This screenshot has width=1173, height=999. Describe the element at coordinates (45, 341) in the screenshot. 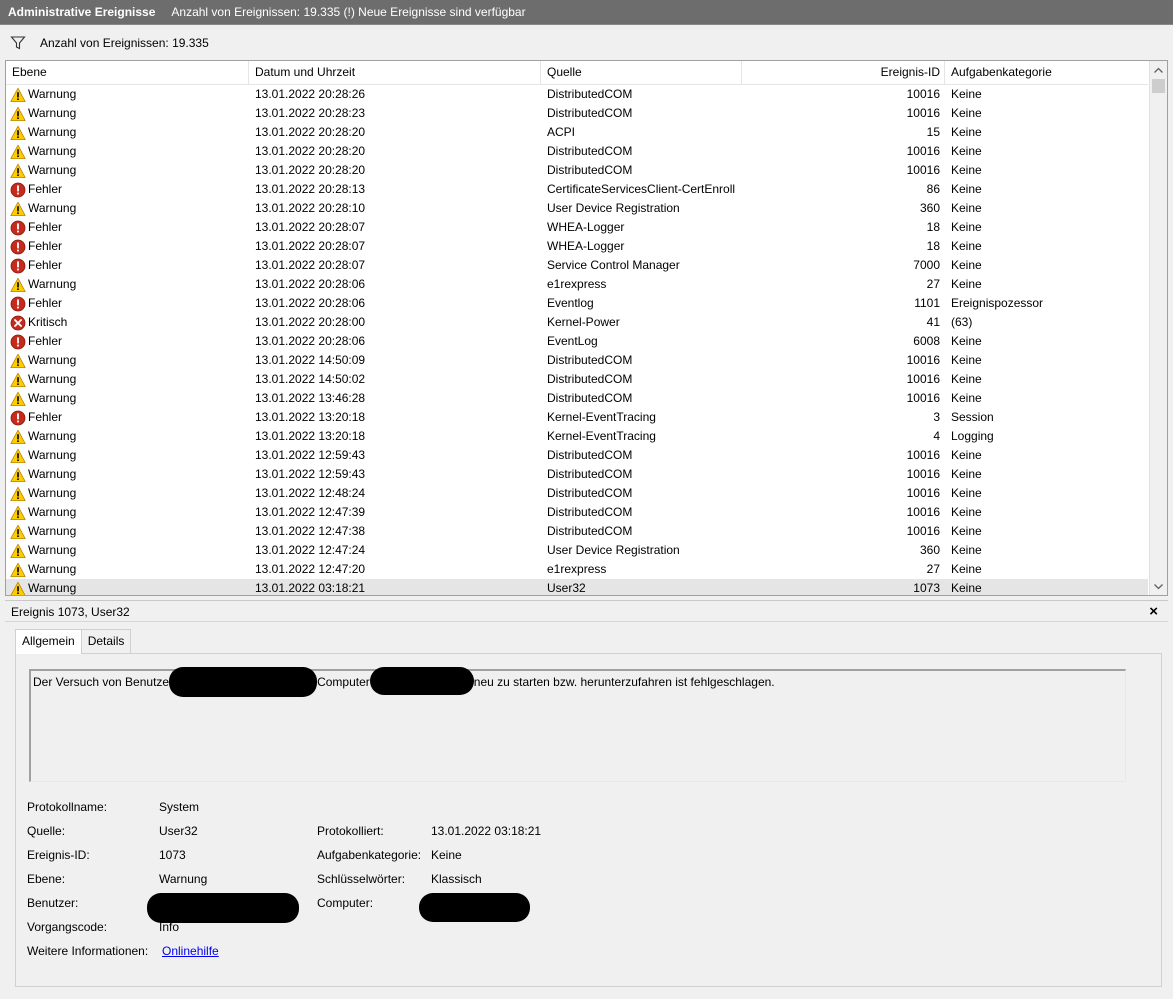

I see `event-level: Fehler` at that location.